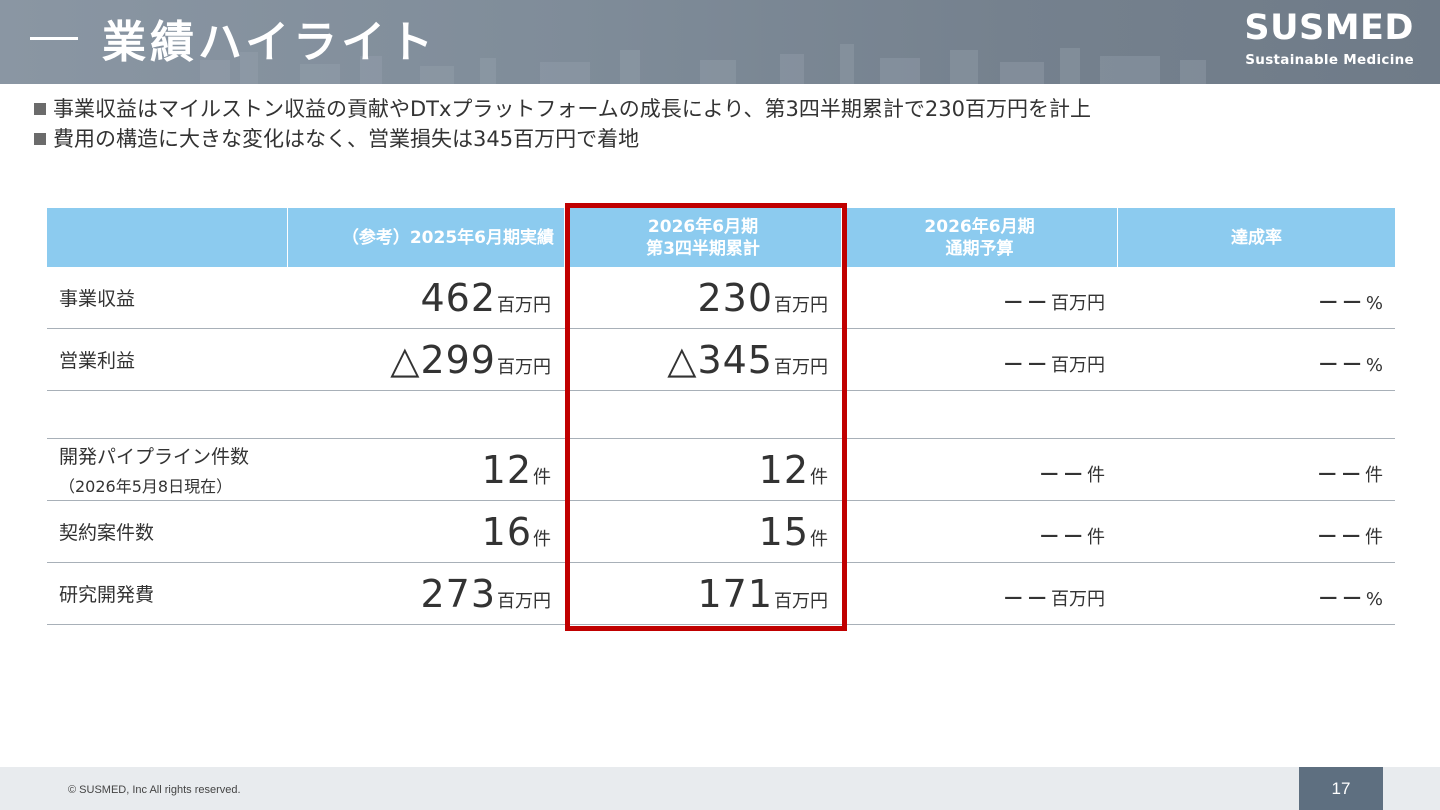 The width and height of the screenshot is (1440, 810). I want to click on header-cell-fy2025: （参考）2025年6月期実績, so click(426, 237).